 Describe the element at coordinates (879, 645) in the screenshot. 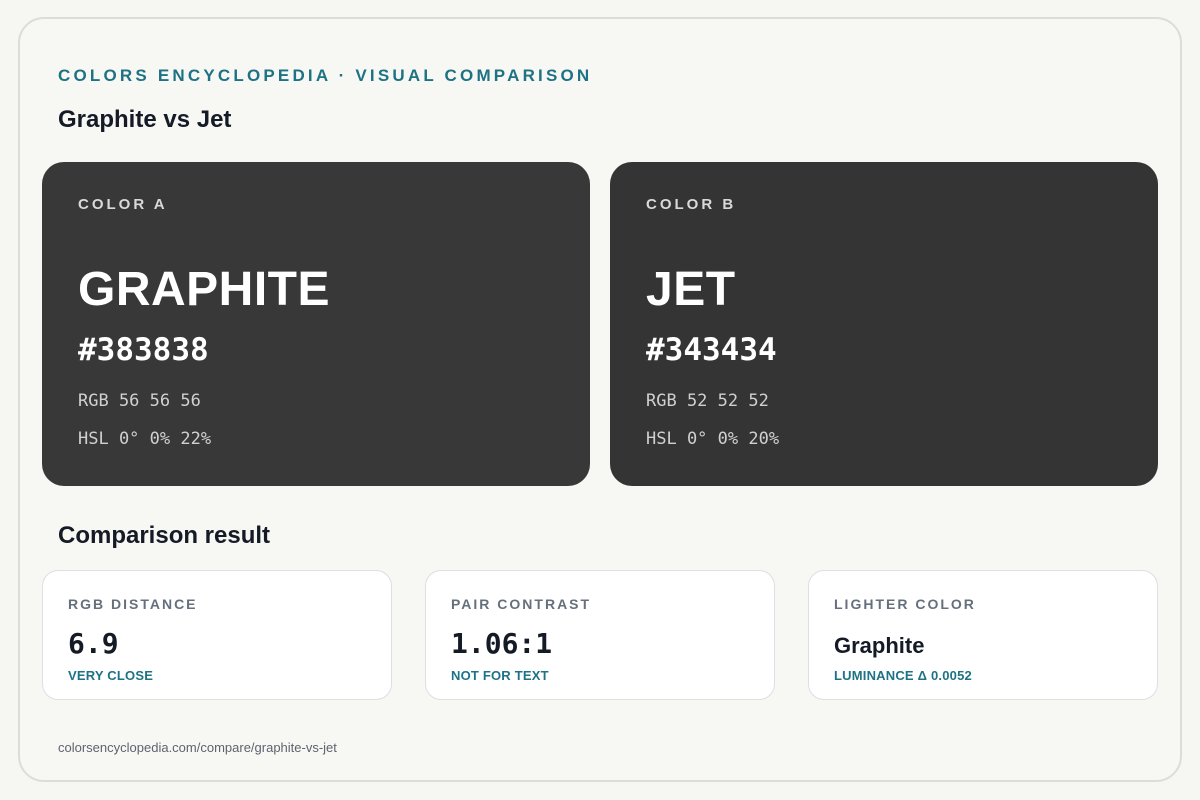

I see `stat-value: Graphite` at that location.